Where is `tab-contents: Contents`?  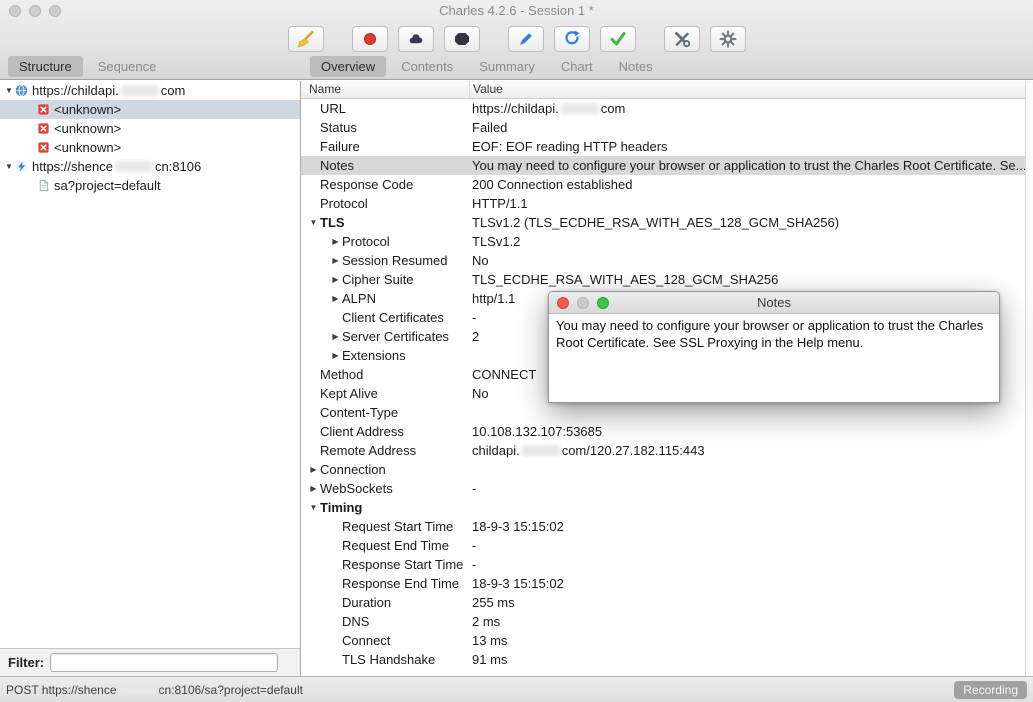 tab-contents: Contents is located at coordinates (427, 66).